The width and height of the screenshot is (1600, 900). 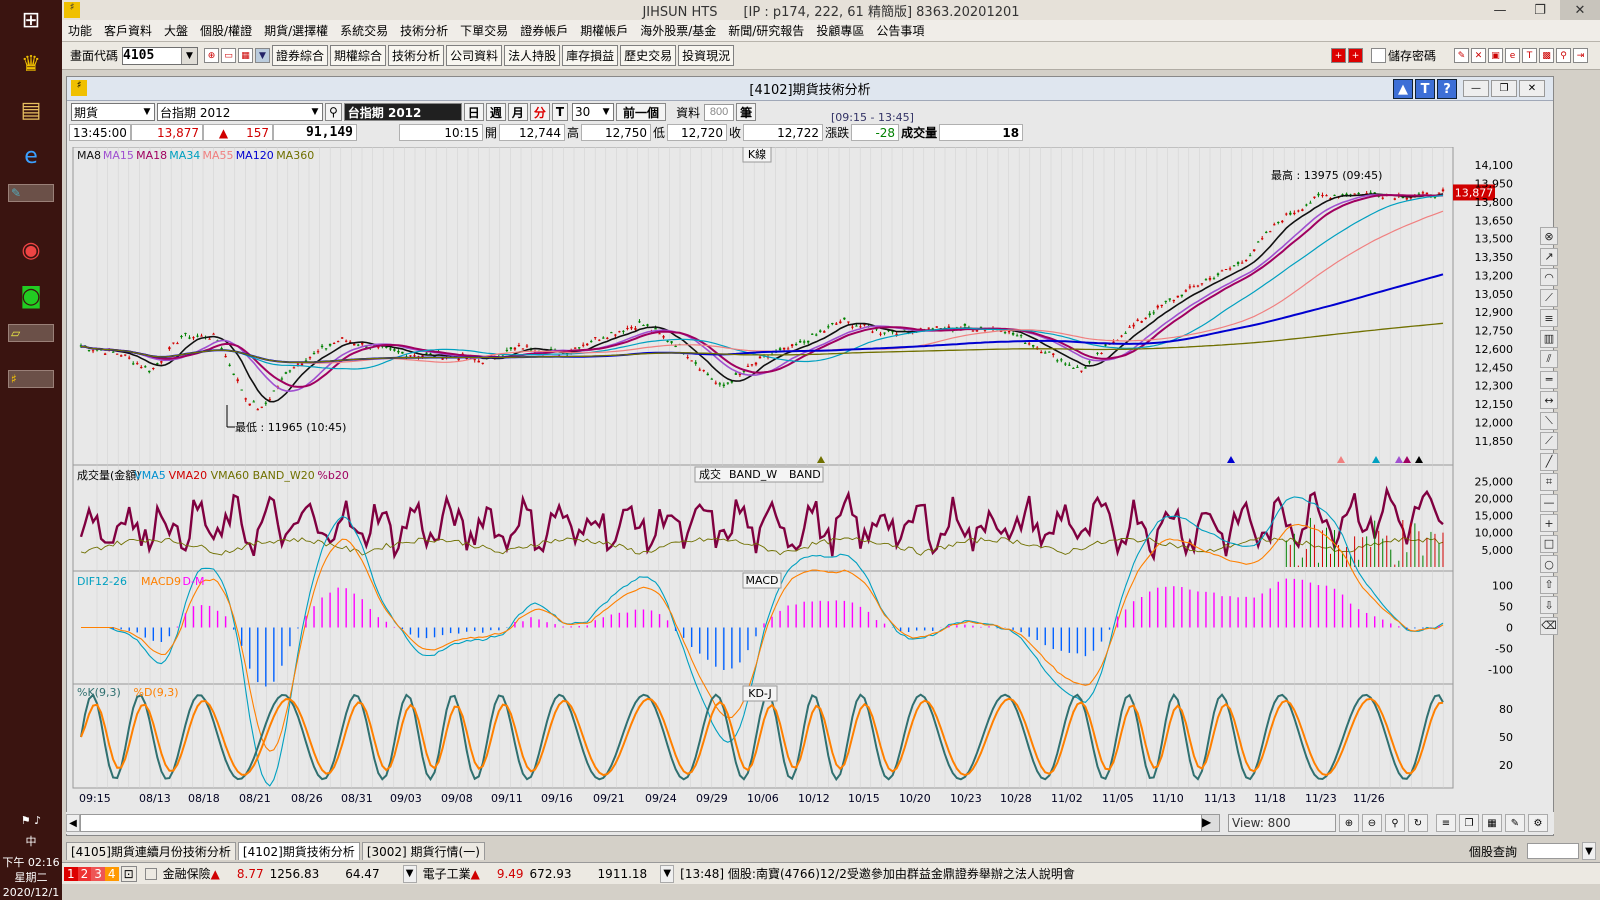 What do you see at coordinates (1549, 338) in the screenshot?
I see `draw-tool-icon: ▥` at bounding box center [1549, 338].